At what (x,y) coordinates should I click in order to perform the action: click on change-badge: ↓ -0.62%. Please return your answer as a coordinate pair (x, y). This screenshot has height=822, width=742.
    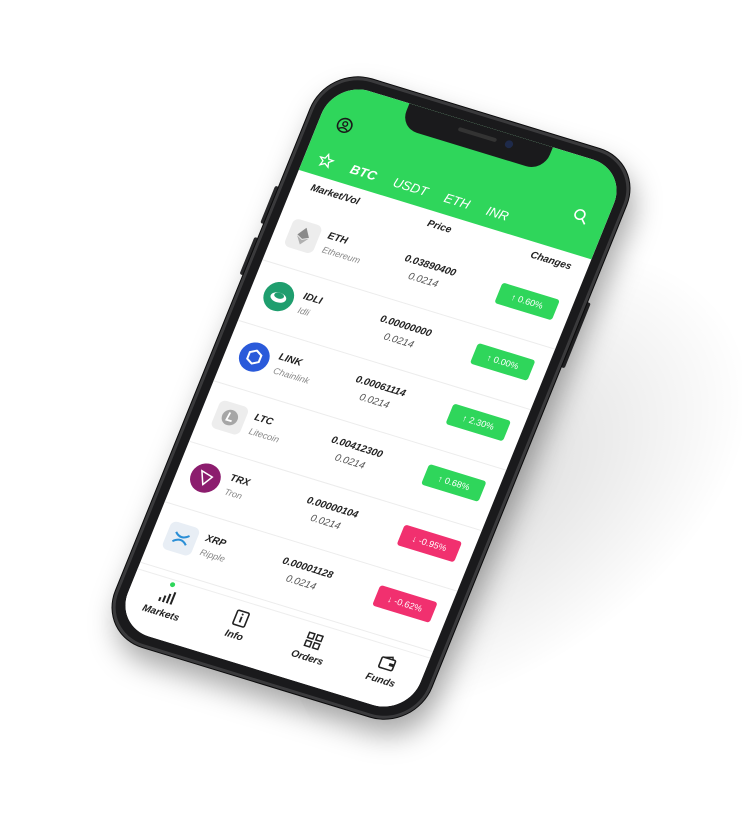
    Looking at the image, I should click on (405, 603).